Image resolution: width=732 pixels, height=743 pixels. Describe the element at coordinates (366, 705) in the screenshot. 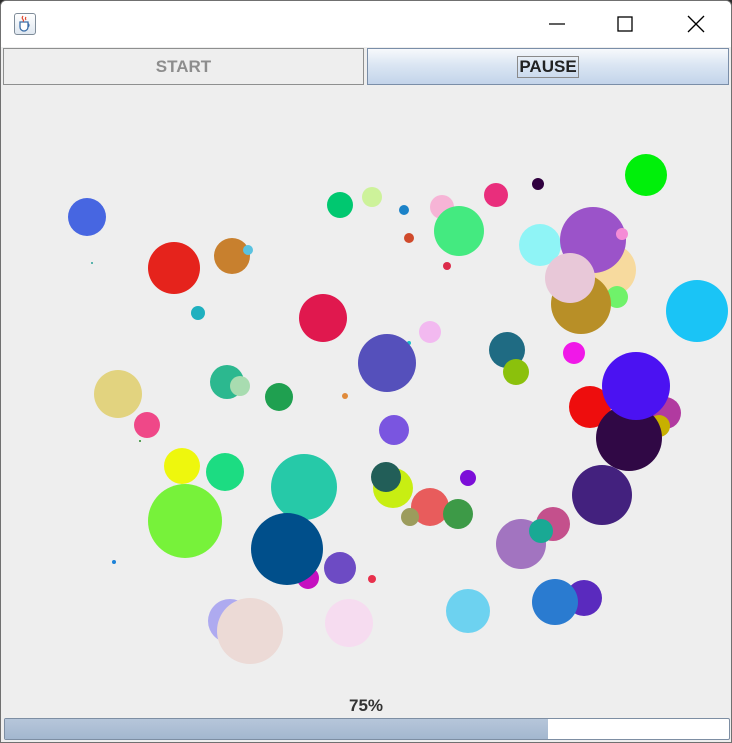

I see `progress-label: 75%` at that location.